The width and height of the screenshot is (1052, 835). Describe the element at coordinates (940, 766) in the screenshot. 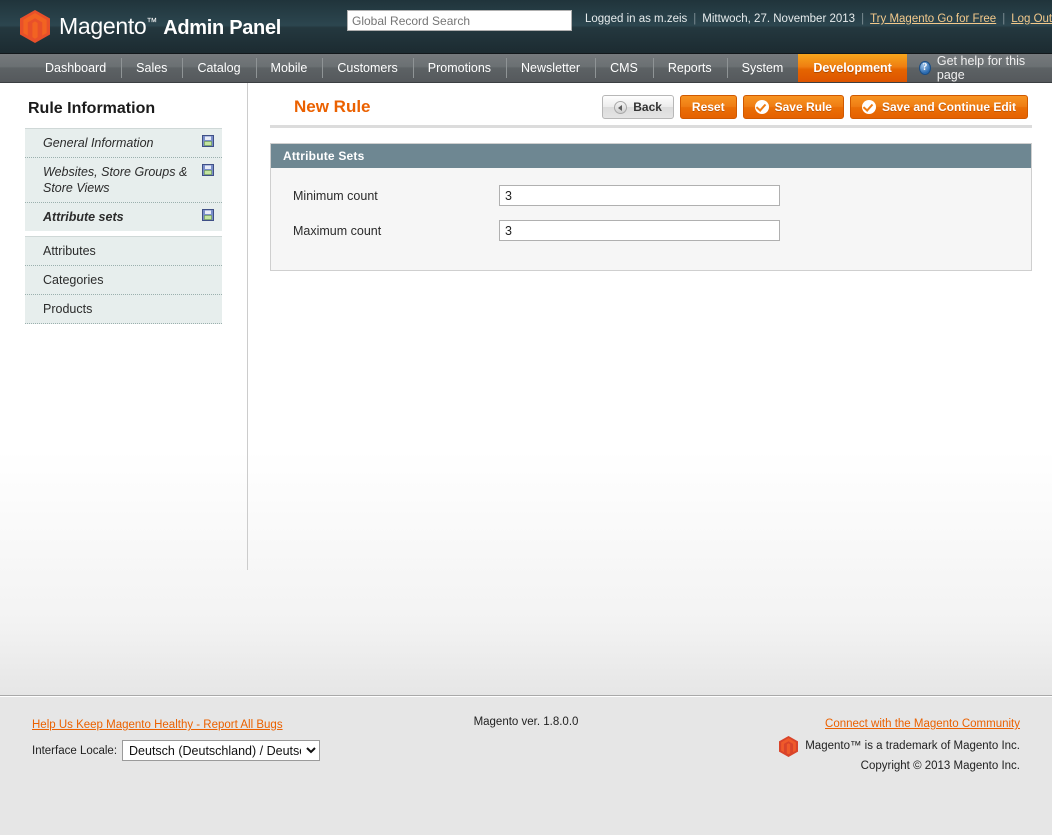

I see `copyright-text: Copyright © 2013 Magento Inc.` at that location.